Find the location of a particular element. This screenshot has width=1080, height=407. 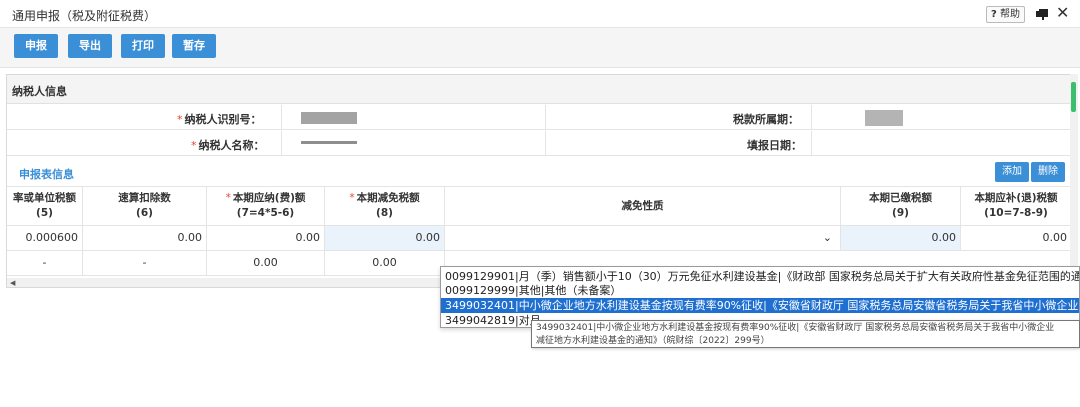

app-title: 通用申报（税及附征税费） is located at coordinates (84, 16).